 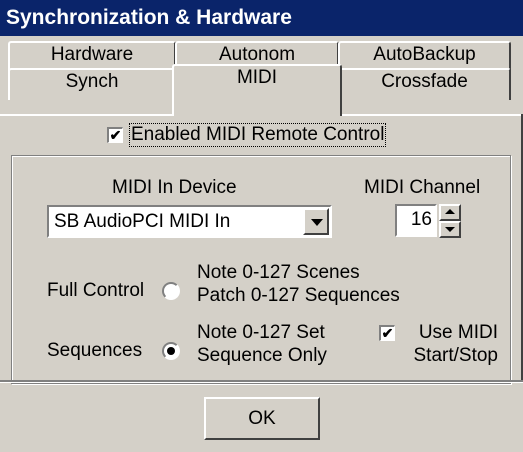 I want to click on sequences-line1: Note 0-127 Set, so click(x=261, y=332).